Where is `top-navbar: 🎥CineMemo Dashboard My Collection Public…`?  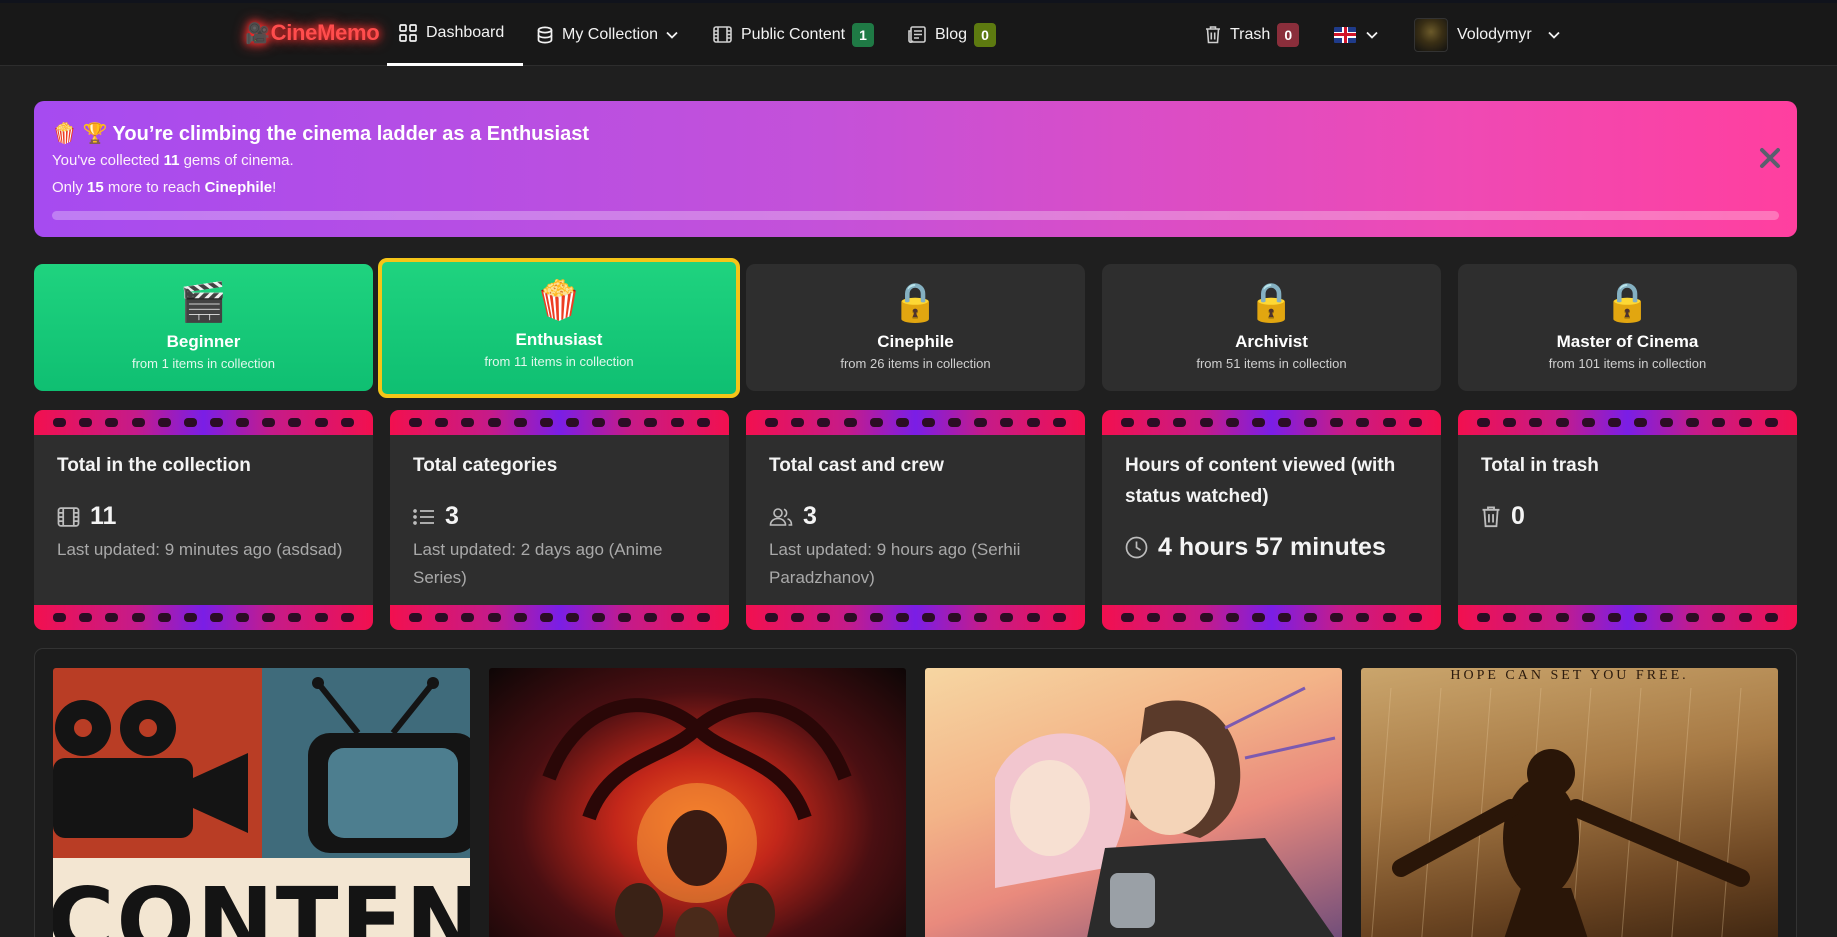
top-navbar: 🎥CineMemo Dashboard My Collection Public… is located at coordinates (918, 33).